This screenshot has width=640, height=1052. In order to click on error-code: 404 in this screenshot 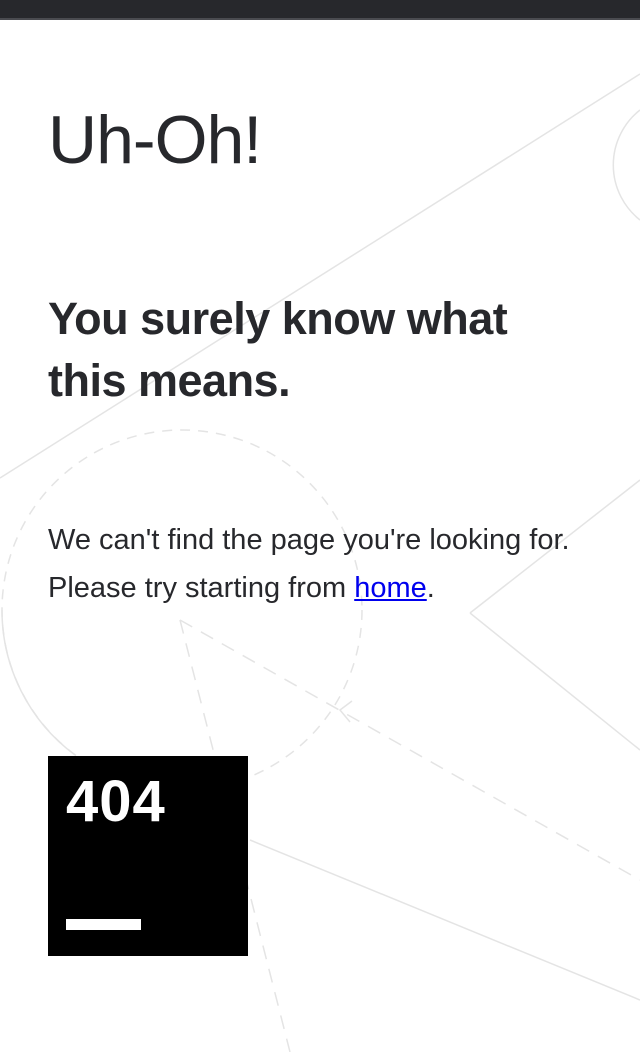, I will do `click(116, 801)`.